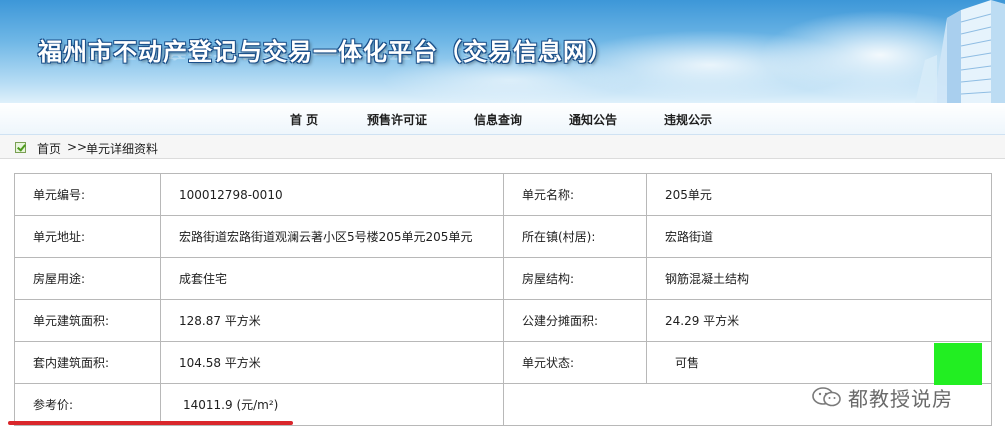 This screenshot has width=1005, height=439. I want to click on usage-label: 房屋用途:, so click(87, 278).